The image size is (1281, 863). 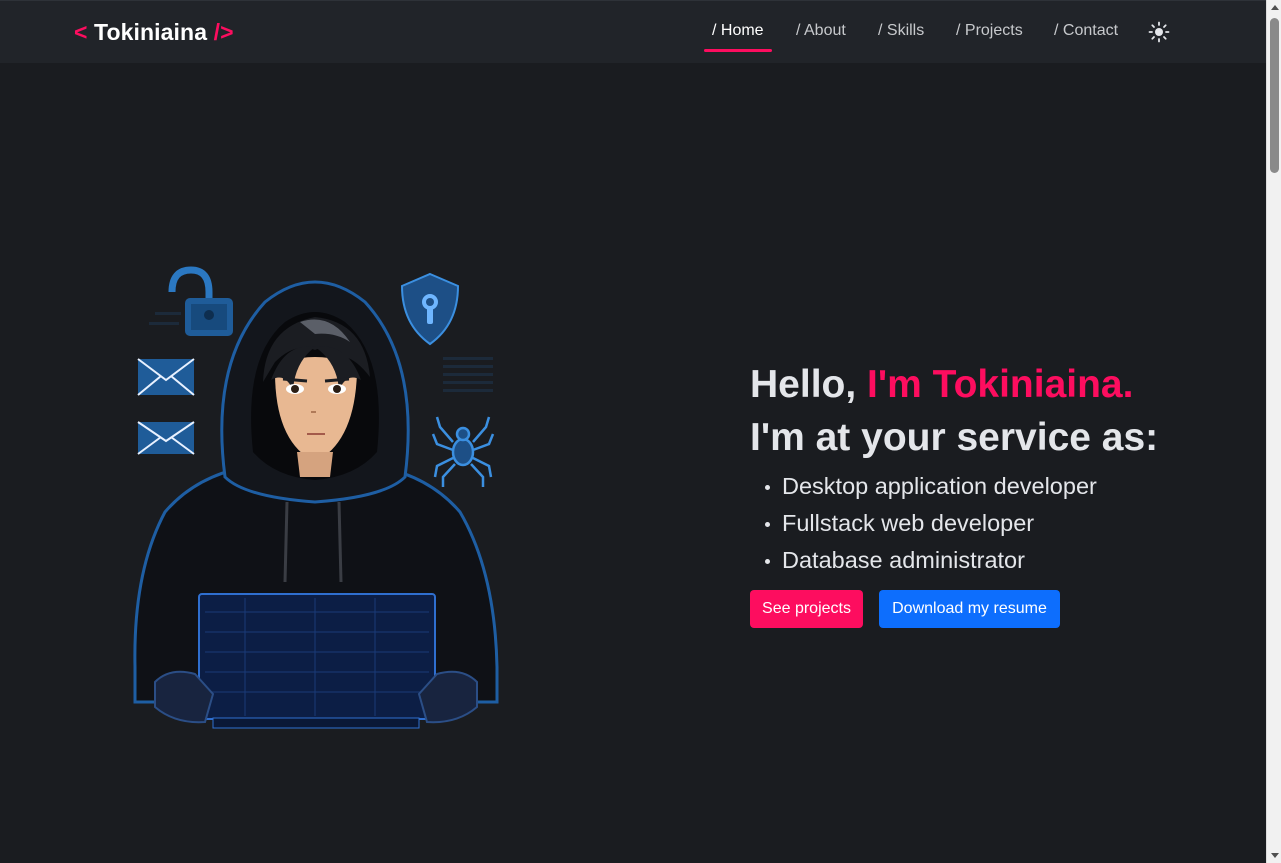 I want to click on nav-link-skills: / Skills, so click(x=901, y=31).